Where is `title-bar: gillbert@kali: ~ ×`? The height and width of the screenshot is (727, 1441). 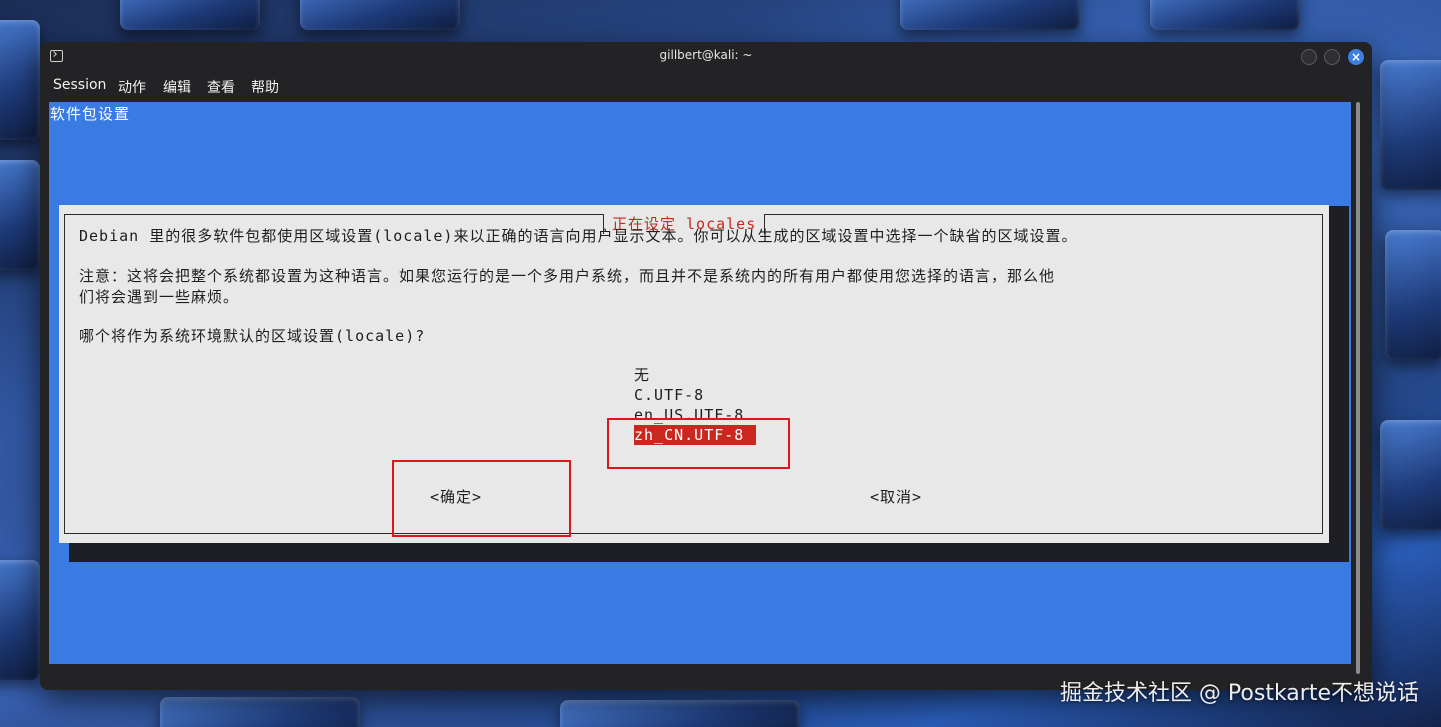
title-bar: gillbert@kali: ~ × is located at coordinates (706, 57).